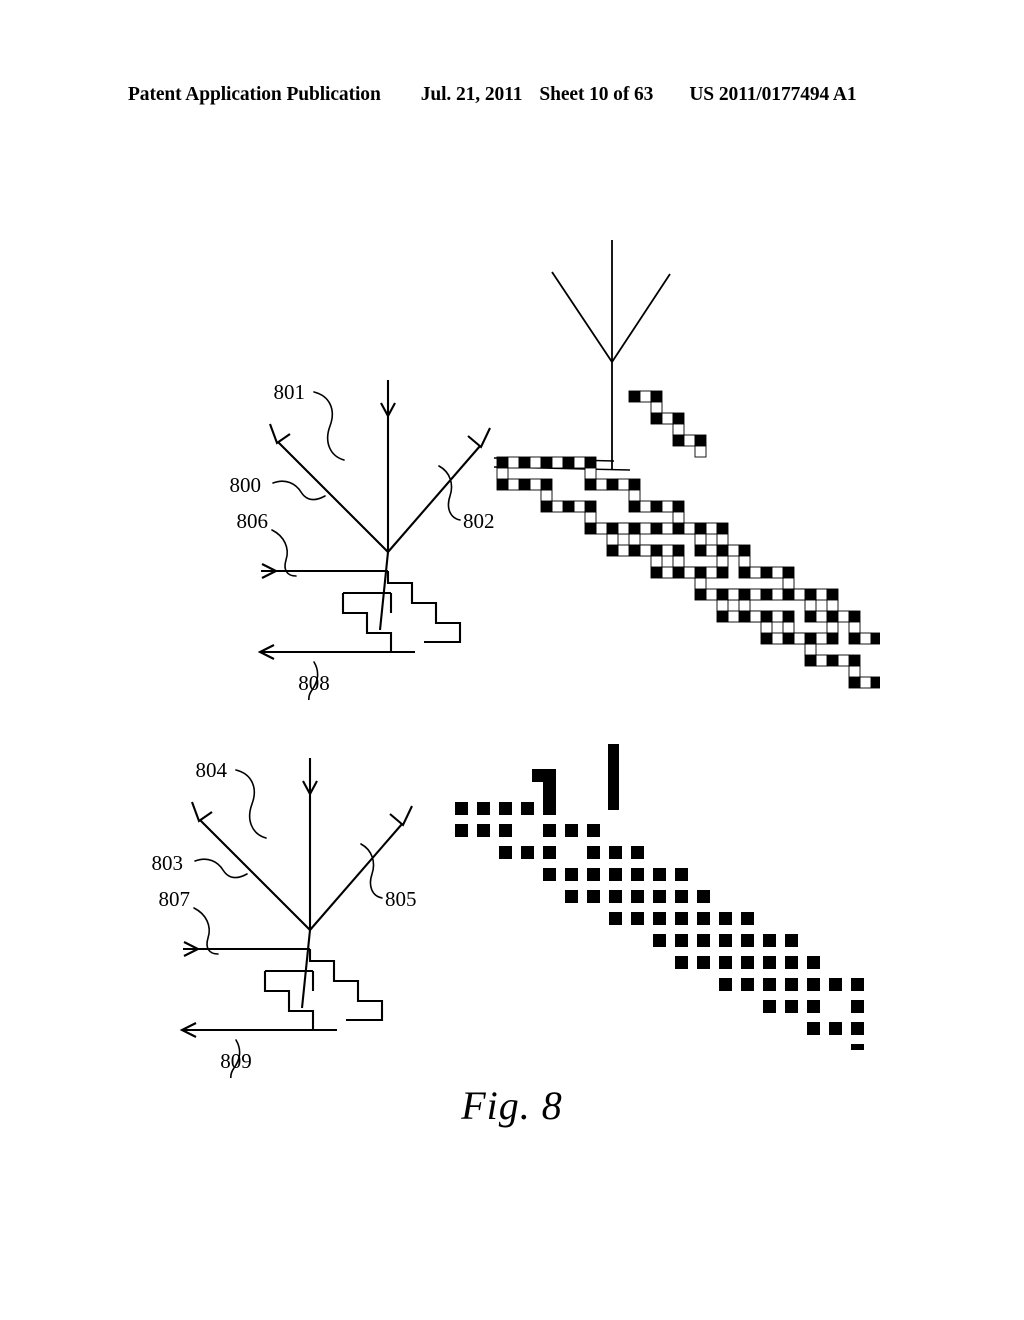  Describe the element at coordinates (253, 521) in the screenshot. I see `reference-label-806: 806` at that location.